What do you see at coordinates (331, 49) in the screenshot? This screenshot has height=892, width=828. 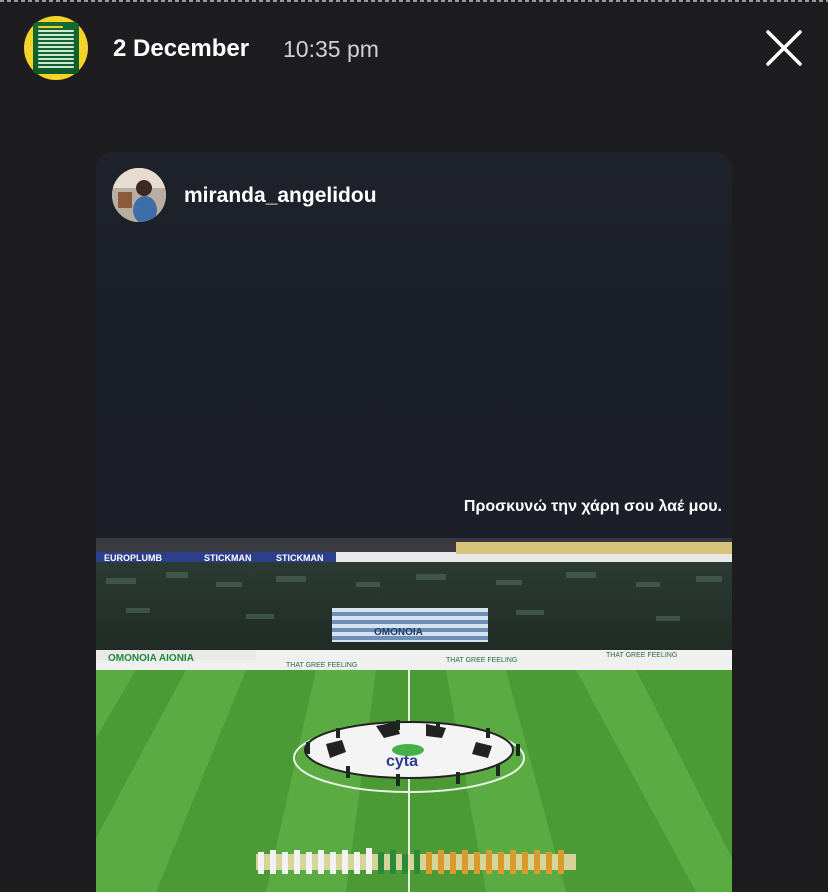 I see `story-time: 10:35 pm` at bounding box center [331, 49].